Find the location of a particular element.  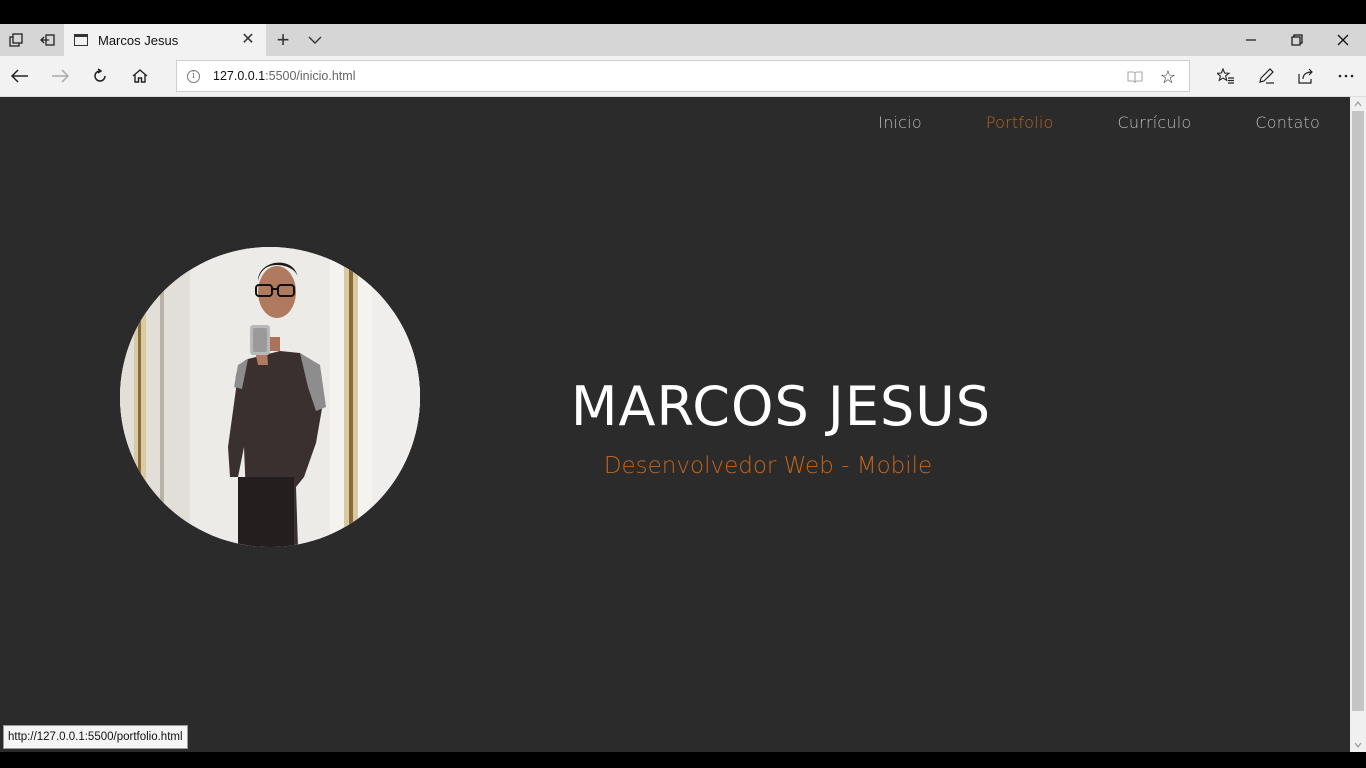

web-note-button is located at coordinates (1266, 76).